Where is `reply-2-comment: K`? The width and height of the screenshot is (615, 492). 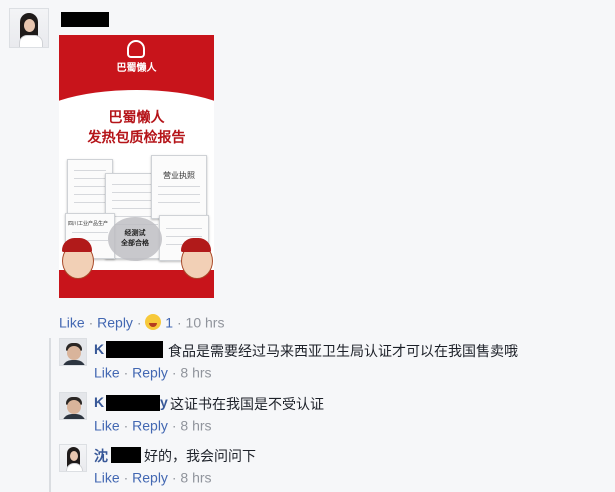 reply-2-comment: K is located at coordinates (99, 402).